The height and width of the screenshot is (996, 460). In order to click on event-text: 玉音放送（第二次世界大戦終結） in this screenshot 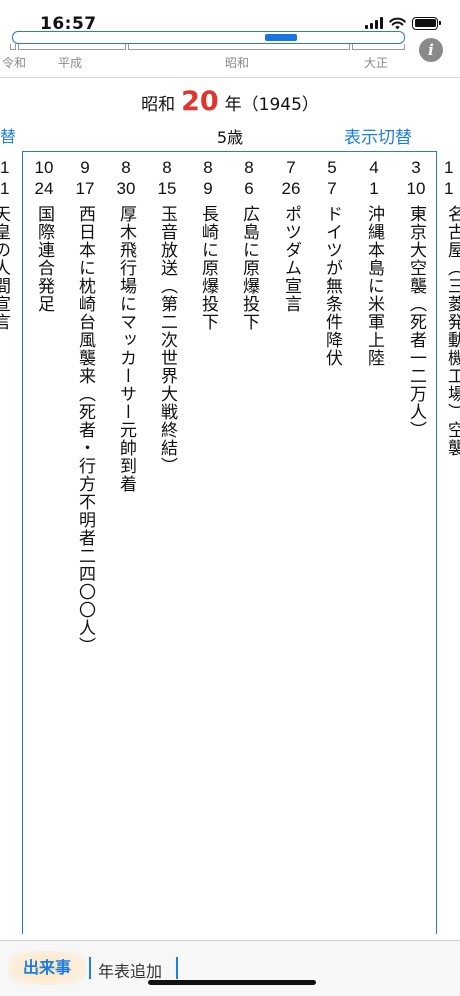, I will do `click(167, 340)`.